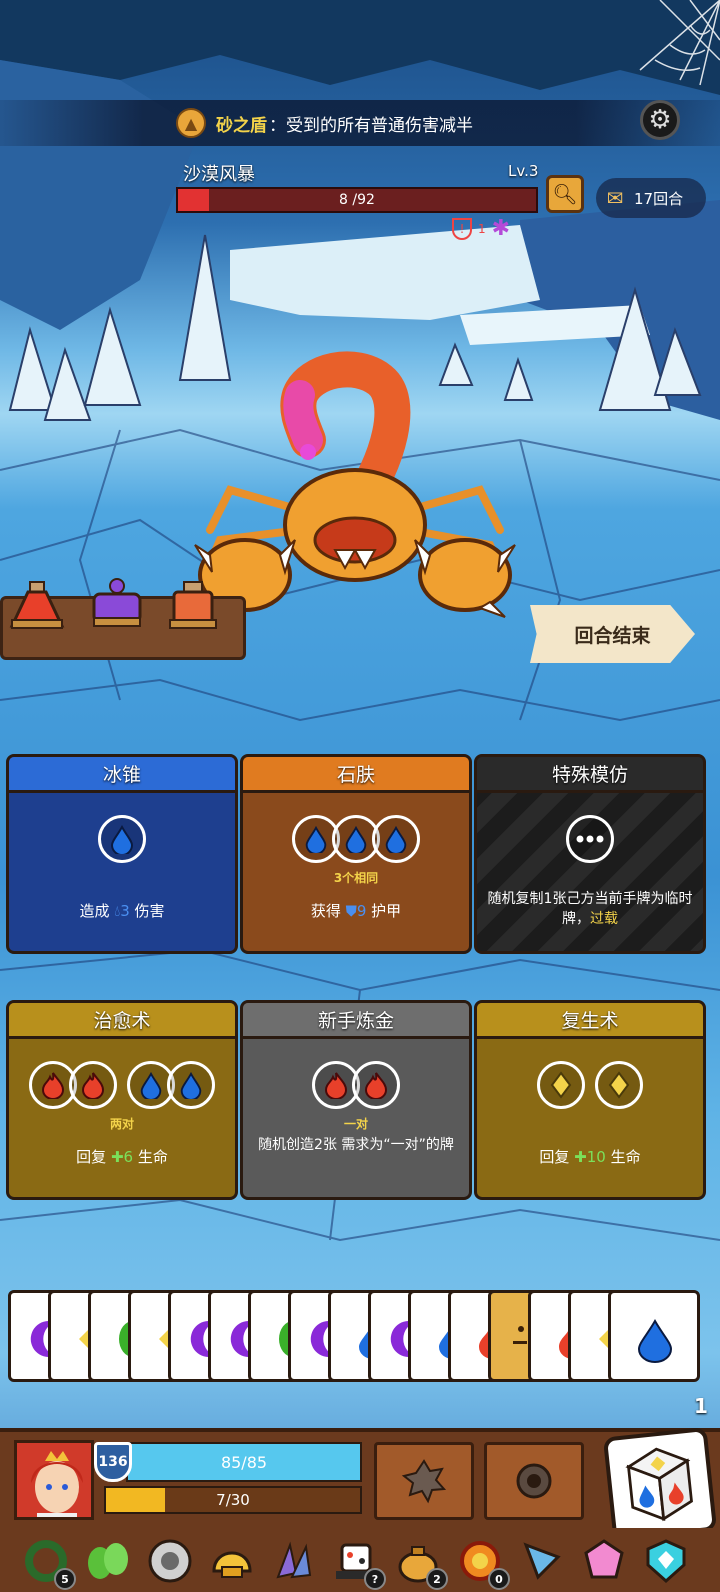  Describe the element at coordinates (590, 1118) in the screenshot. I see `card-body: 回复 ✚10 生命` at that location.